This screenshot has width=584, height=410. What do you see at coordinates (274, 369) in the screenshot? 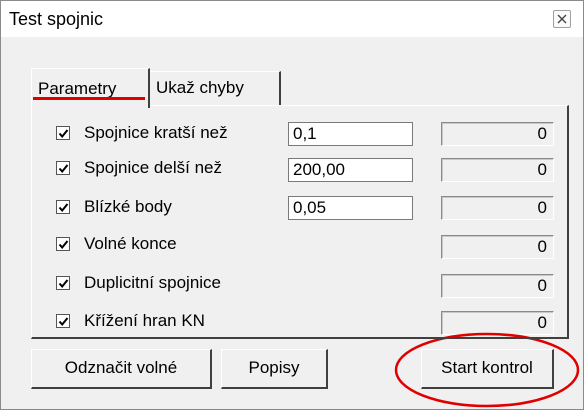
I see `labels-button: Popisy` at bounding box center [274, 369].